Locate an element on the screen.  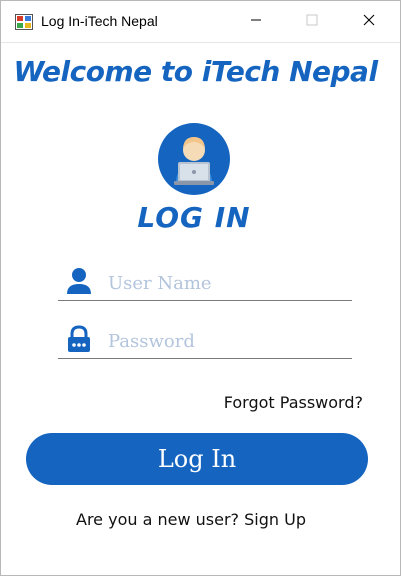
signup-question: Are you a new user? is located at coordinates (158, 519).